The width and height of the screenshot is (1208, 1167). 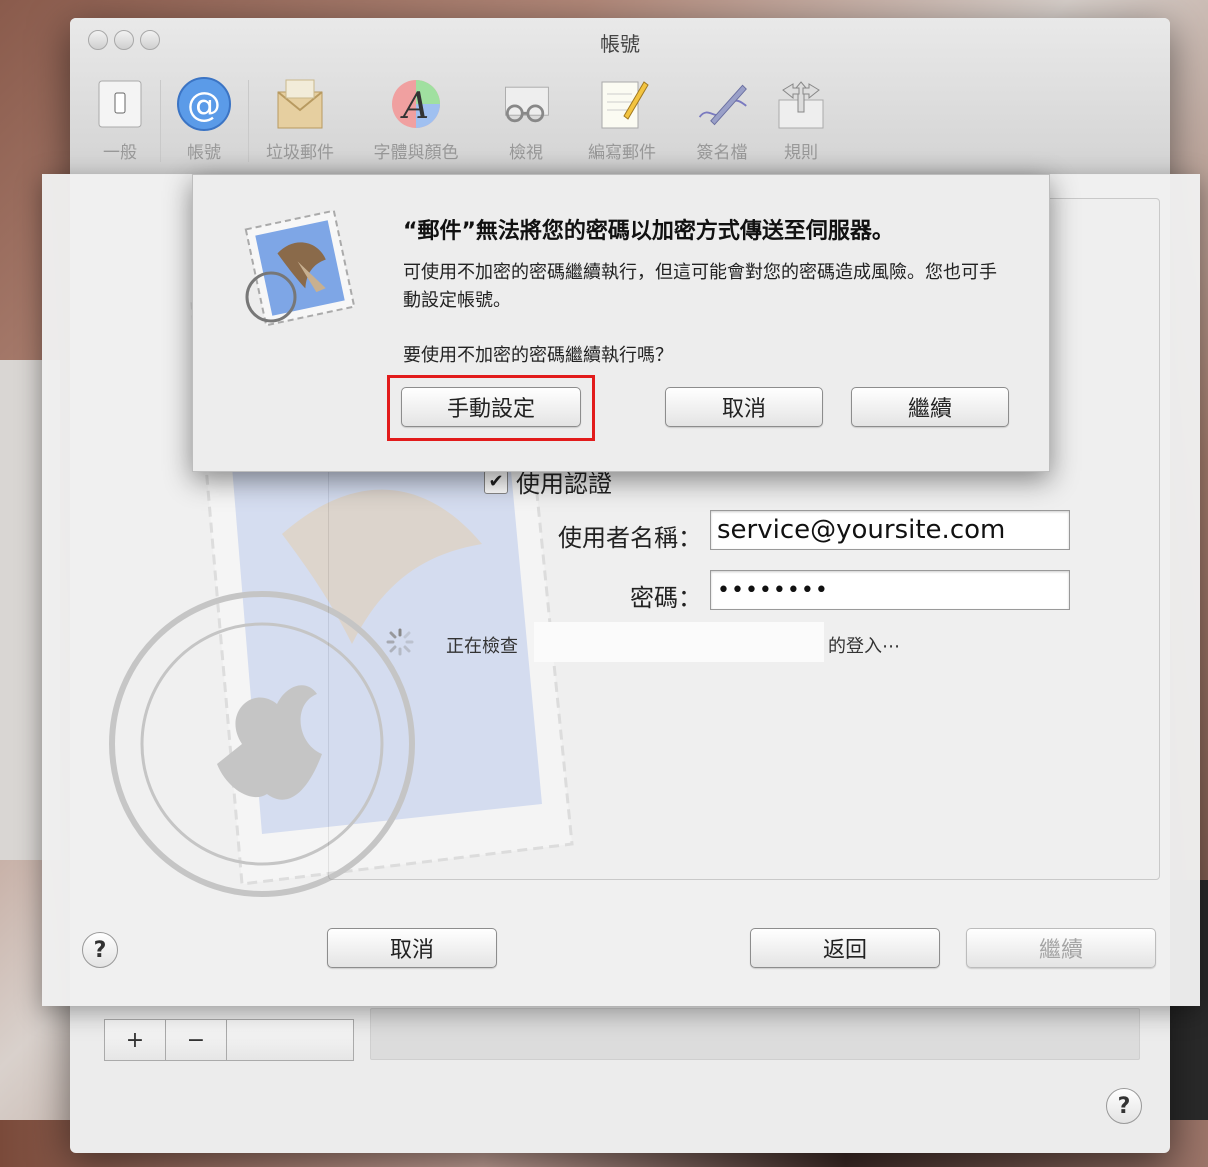 I want to click on toolbar-label-junk-mail: 垃圾郵件, so click(x=300, y=153).